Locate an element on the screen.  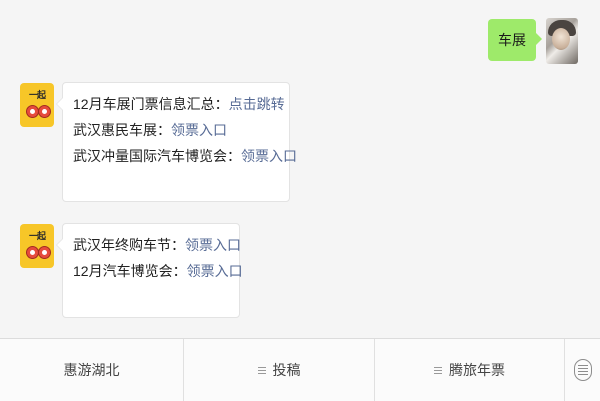
message-line-label: 武汉冲量国际汽车博览会： is located at coordinates (157, 156).